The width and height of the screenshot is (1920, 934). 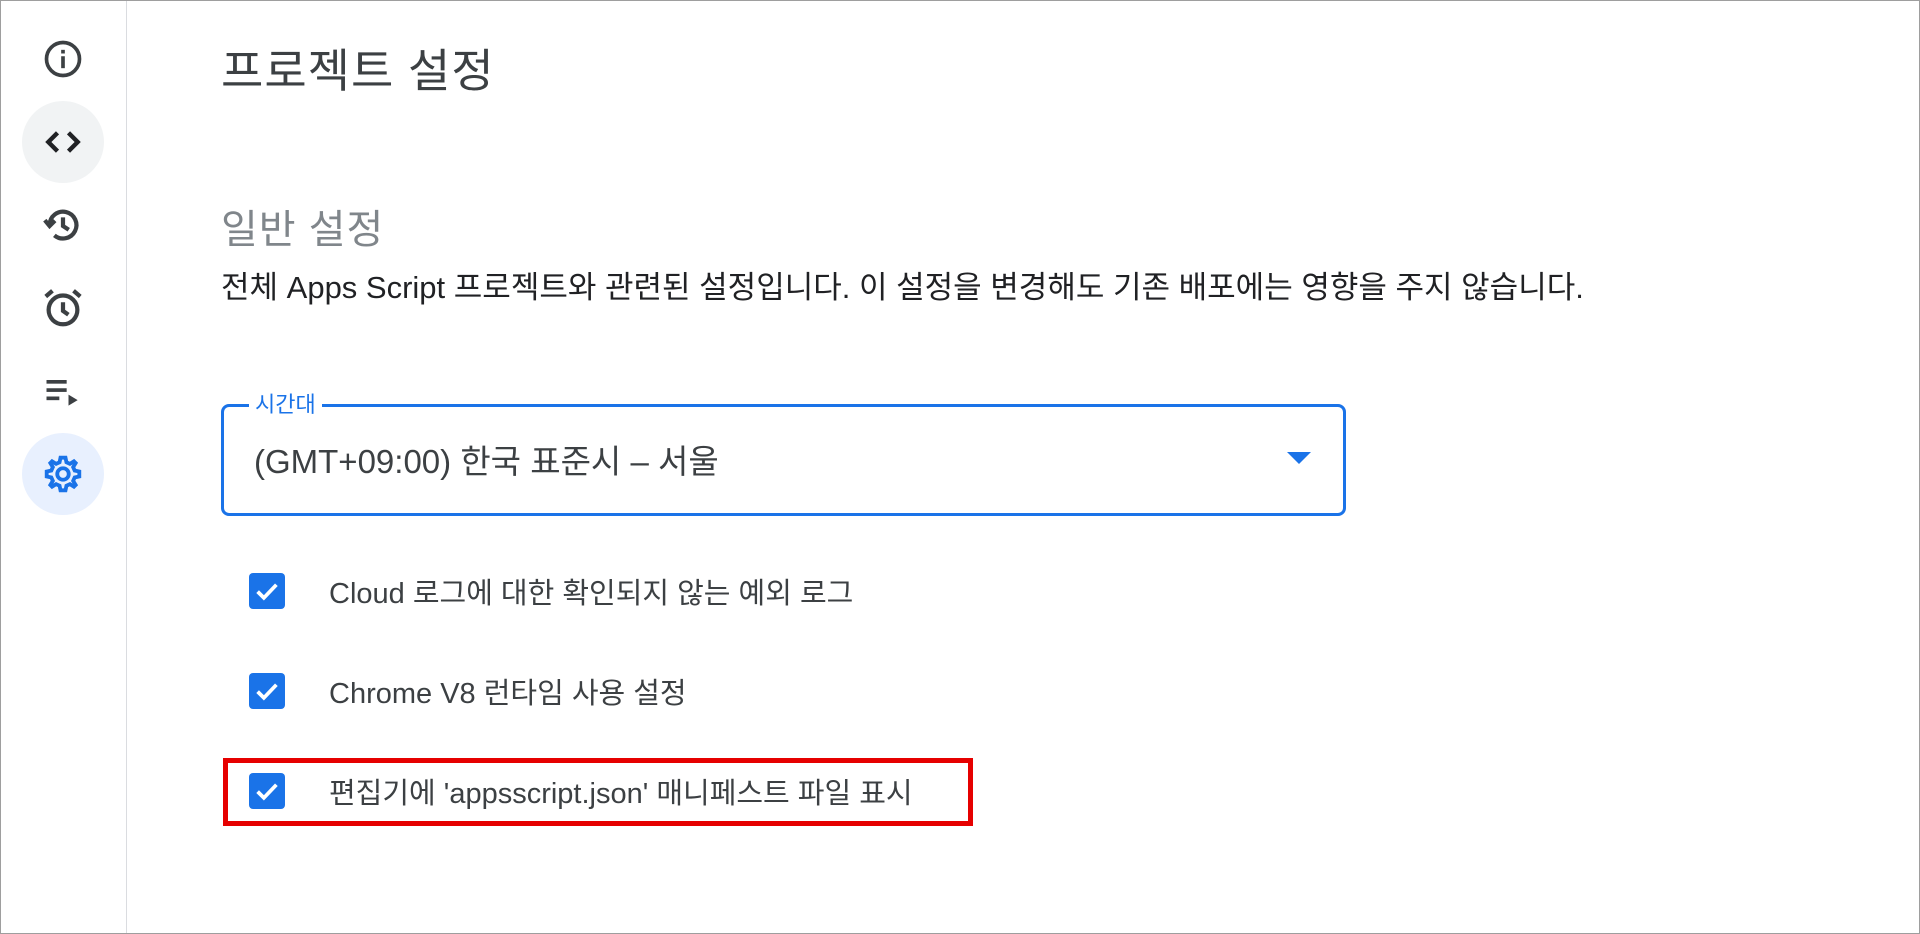 I want to click on highlight-box, so click(x=598, y=792).